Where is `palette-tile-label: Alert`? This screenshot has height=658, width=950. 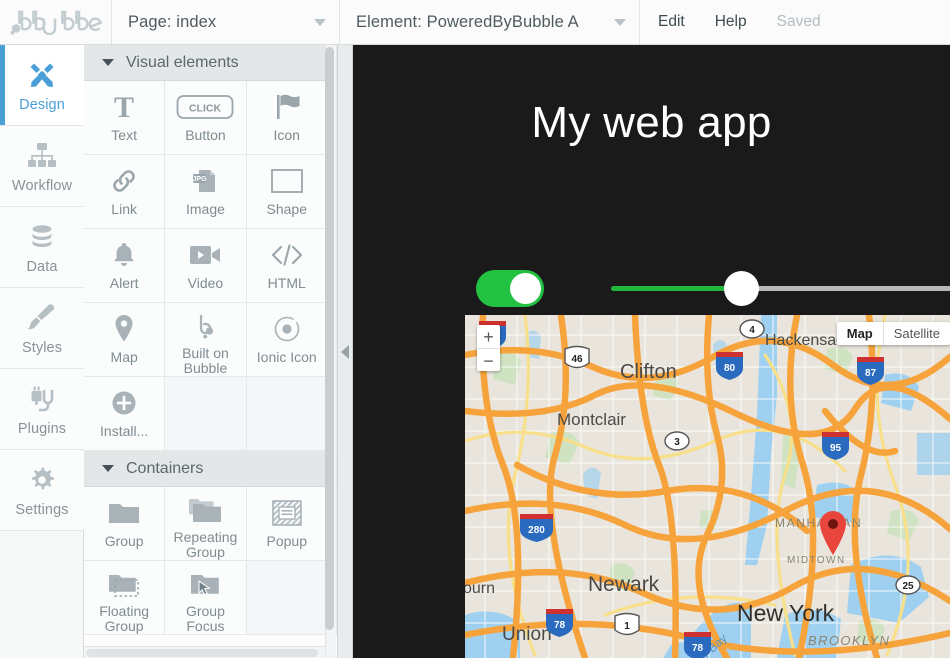 palette-tile-label: Alert is located at coordinates (124, 283).